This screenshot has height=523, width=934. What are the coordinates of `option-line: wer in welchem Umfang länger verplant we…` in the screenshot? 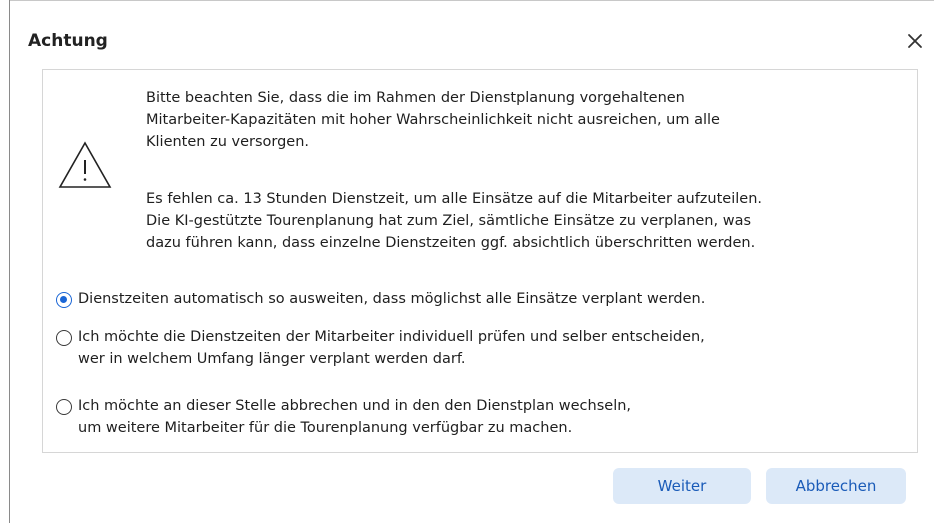 It's located at (272, 359).